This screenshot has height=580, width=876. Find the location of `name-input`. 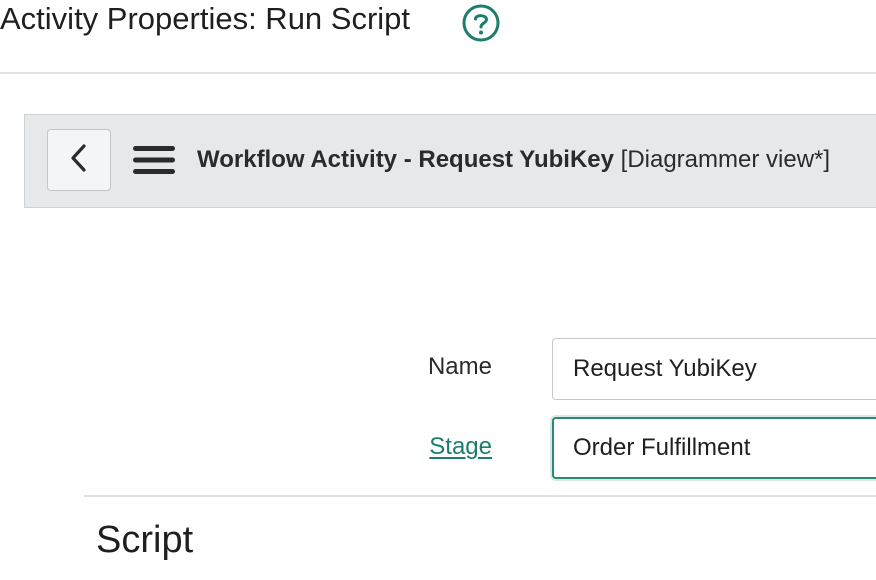

name-input is located at coordinates (714, 369).